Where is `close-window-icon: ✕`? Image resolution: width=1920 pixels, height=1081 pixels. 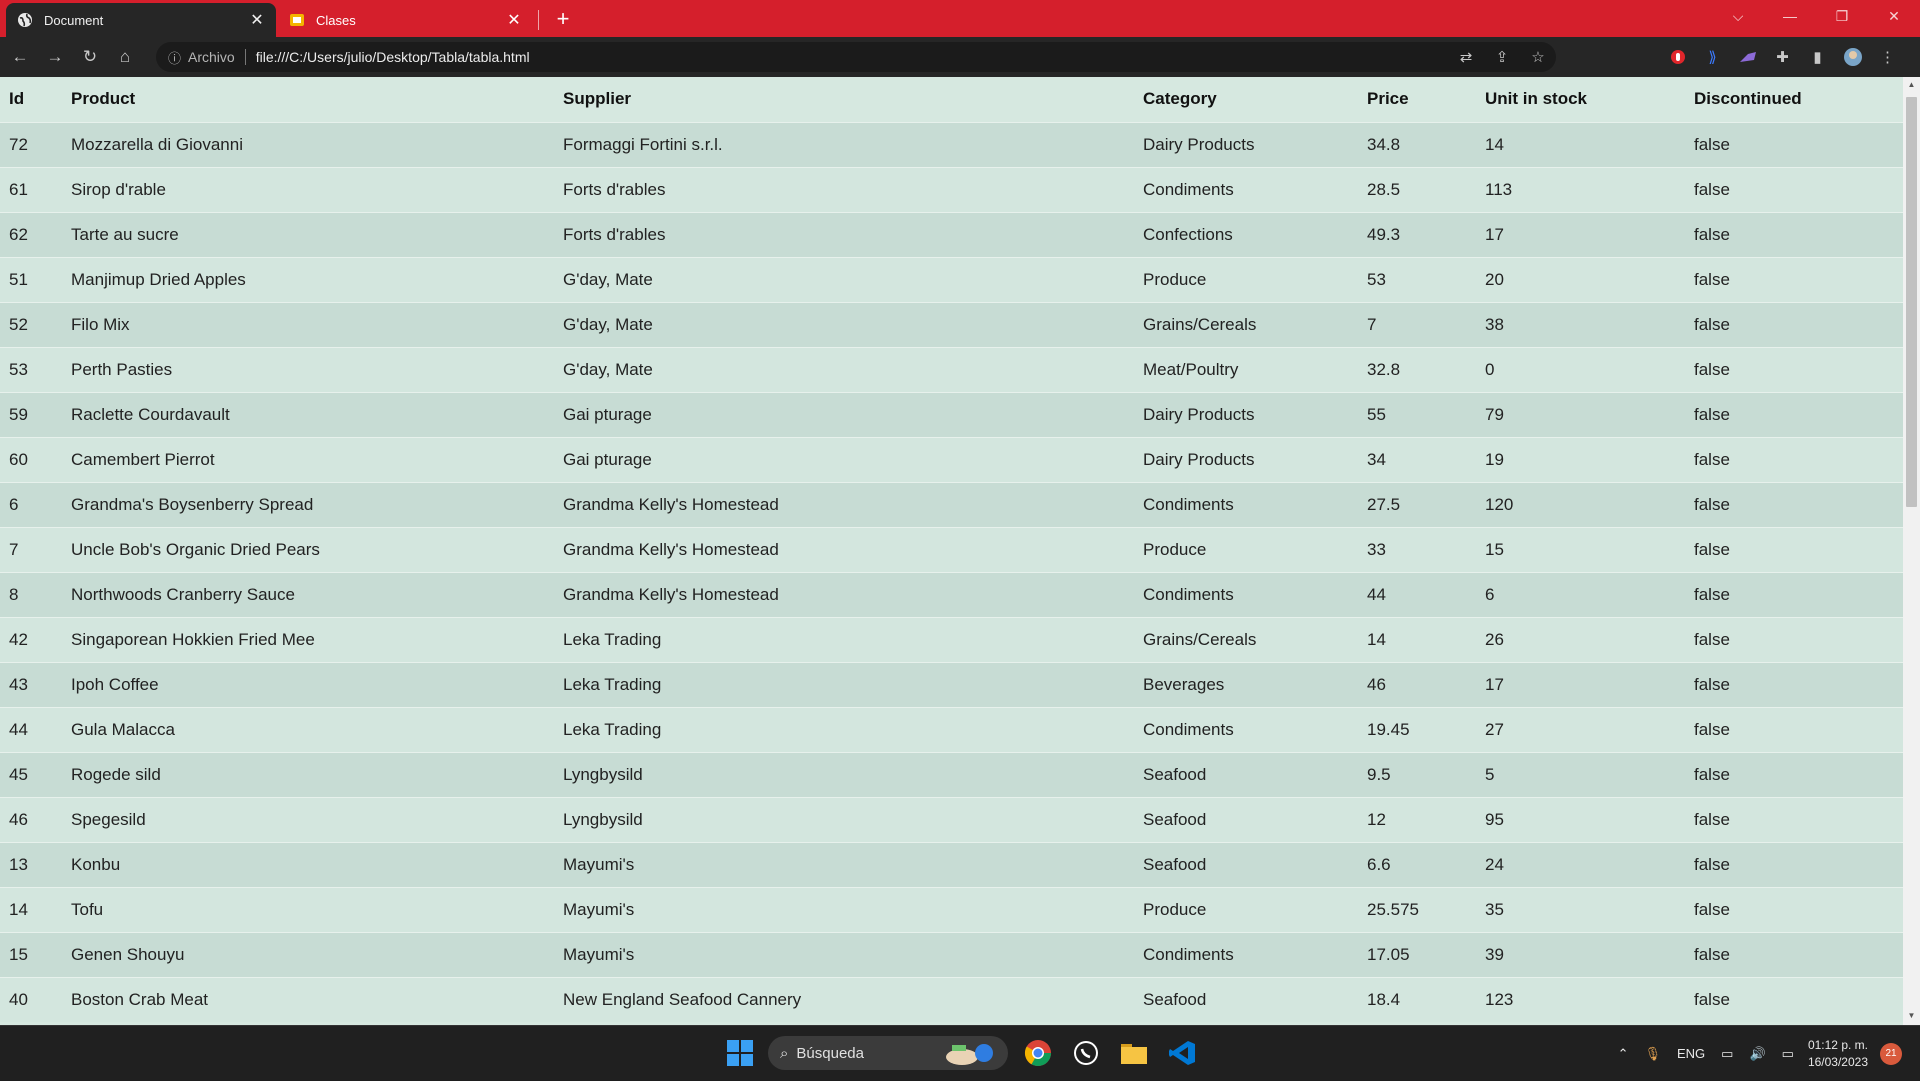
close-window-icon: ✕ is located at coordinates (1894, 16).